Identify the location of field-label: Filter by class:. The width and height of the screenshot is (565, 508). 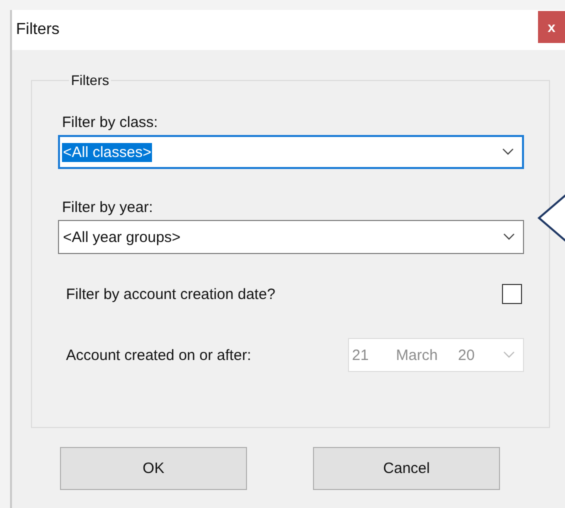
(110, 122).